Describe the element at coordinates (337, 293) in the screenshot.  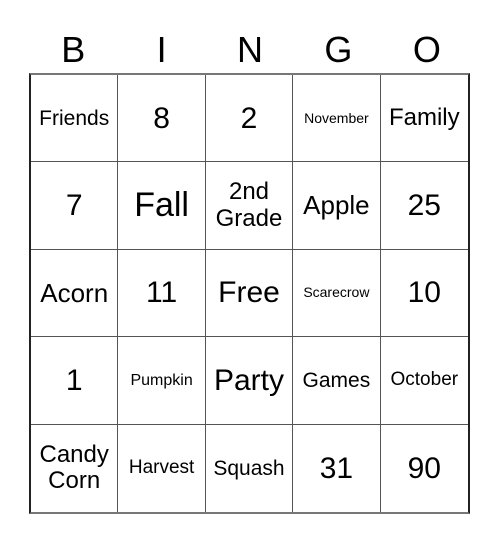
I see `bingo-cell: Scarecrow` at that location.